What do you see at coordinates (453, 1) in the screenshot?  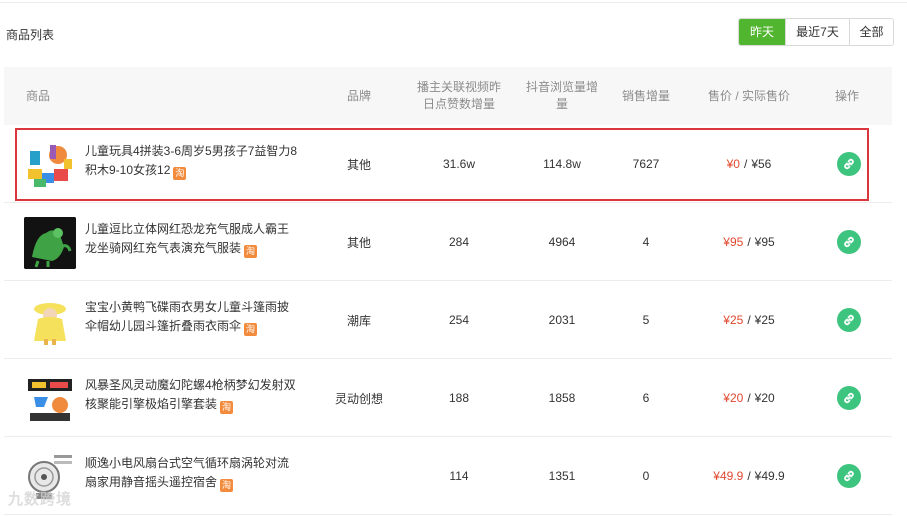 I see `top-divider` at bounding box center [453, 1].